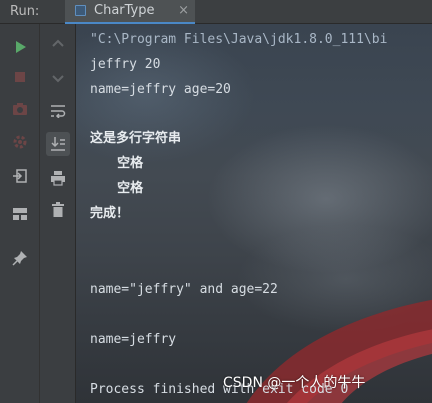 Image resolution: width=432 pixels, height=403 pixels. I want to click on layout-icon, so click(20, 214).